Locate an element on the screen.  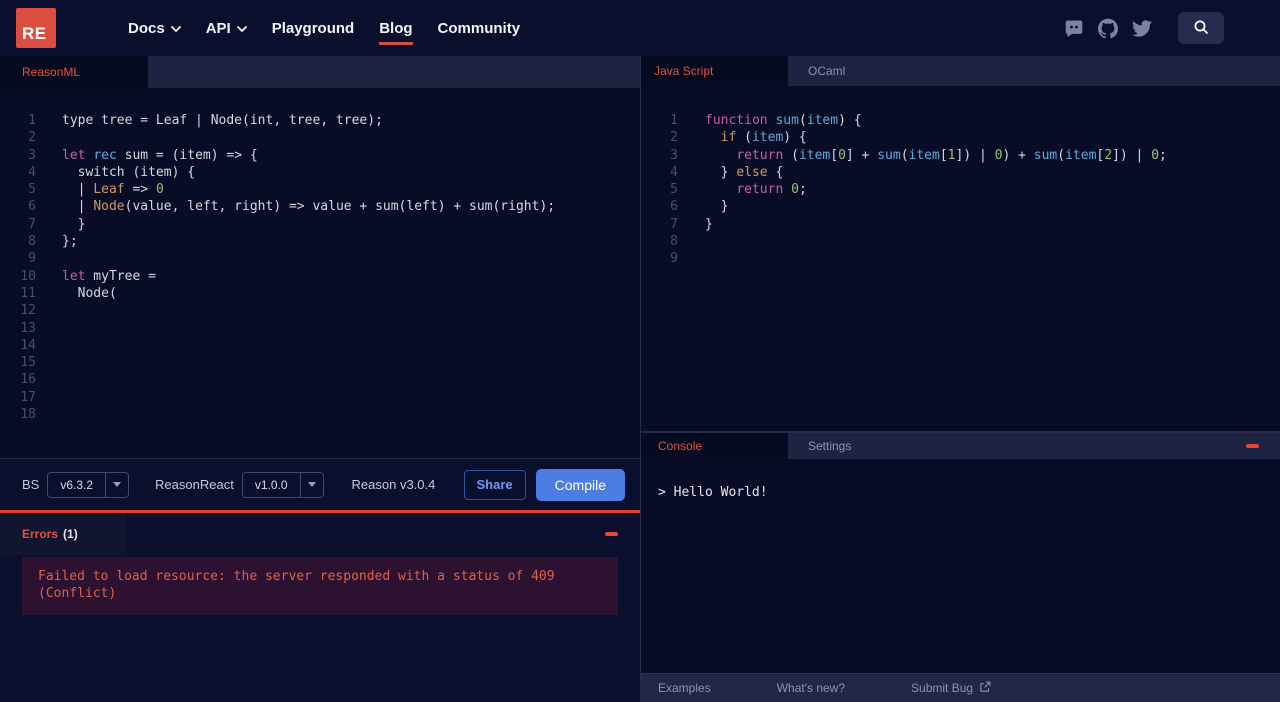
line-number: 13 is located at coordinates (28, 328).